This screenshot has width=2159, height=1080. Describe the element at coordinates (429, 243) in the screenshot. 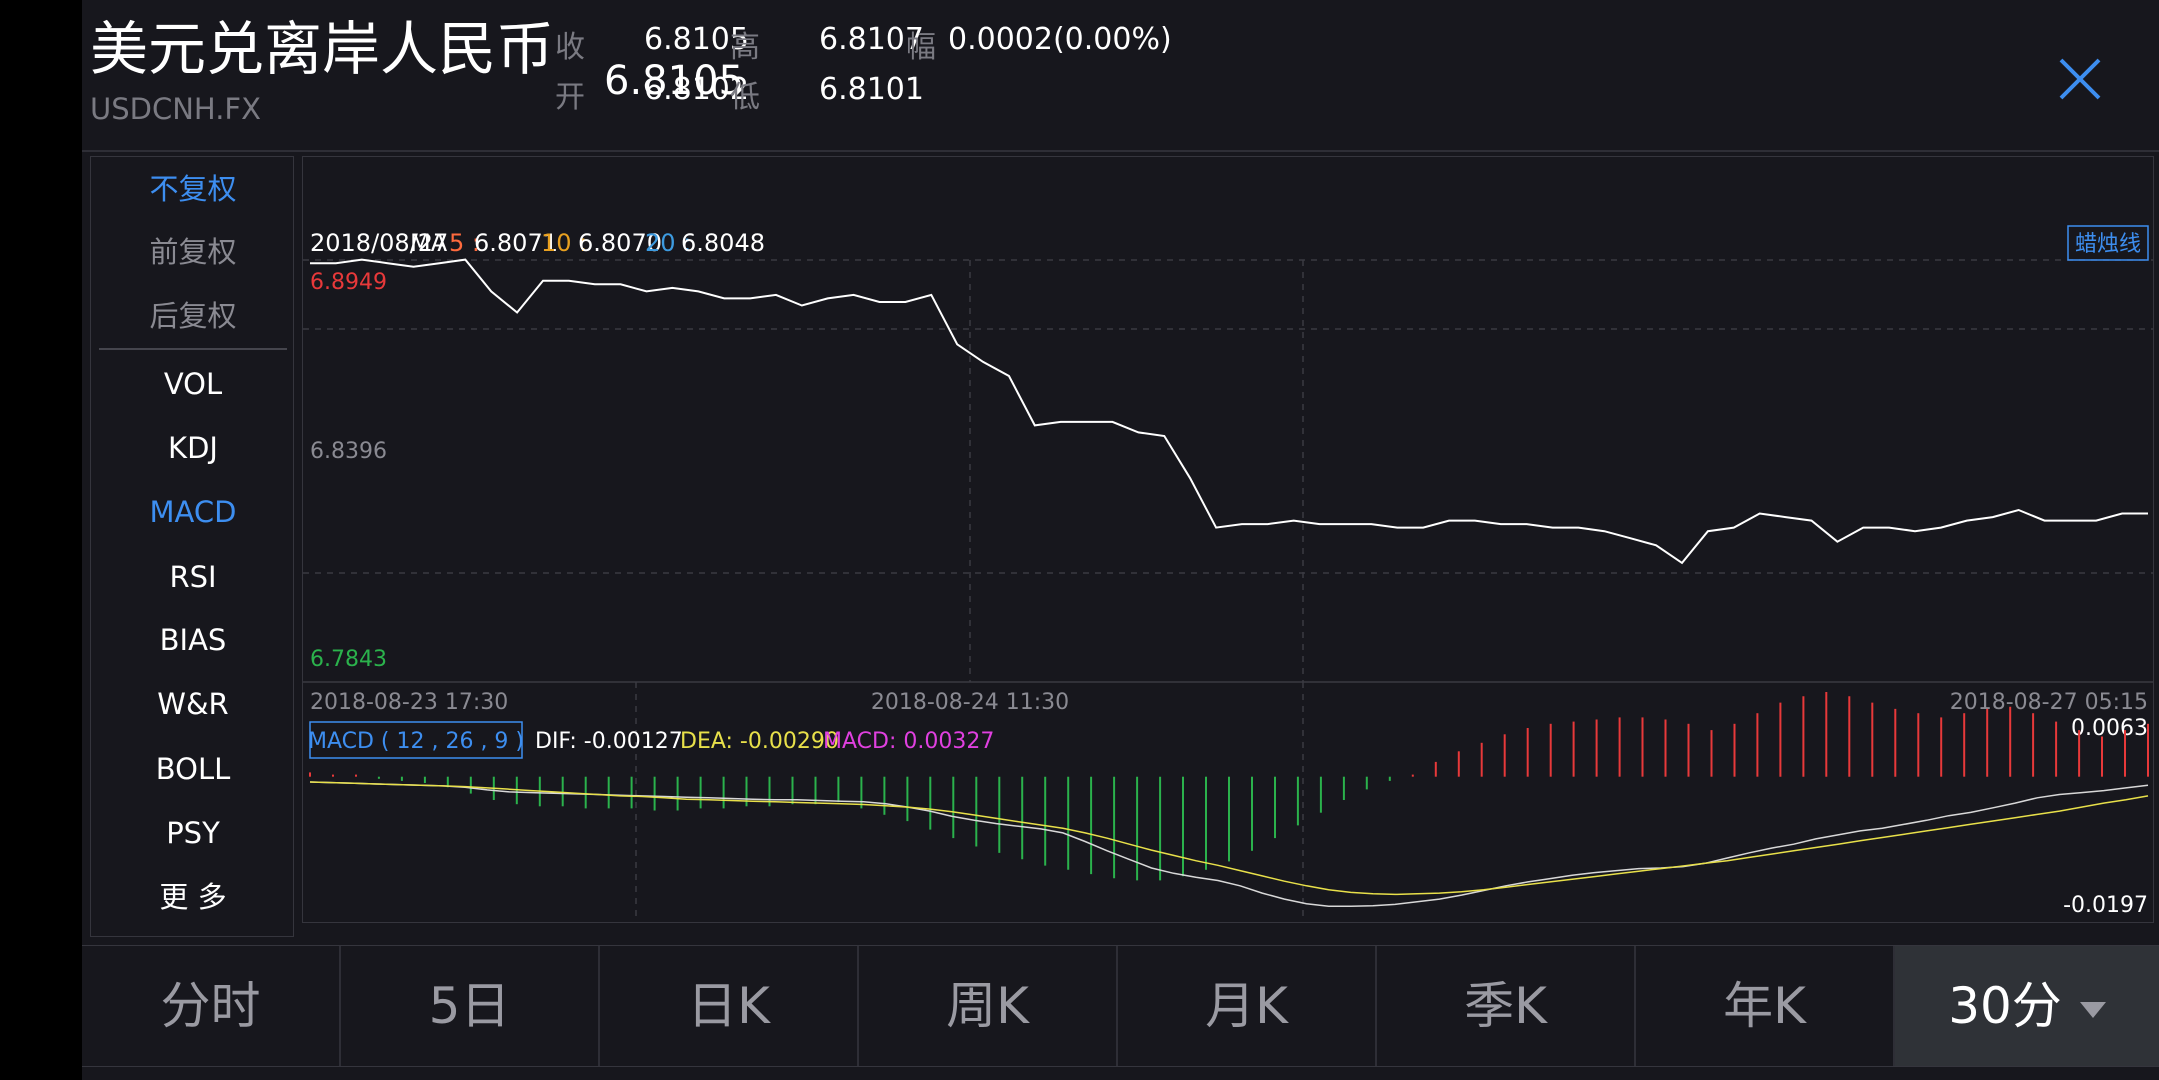

I see `ma-label: MA` at that location.